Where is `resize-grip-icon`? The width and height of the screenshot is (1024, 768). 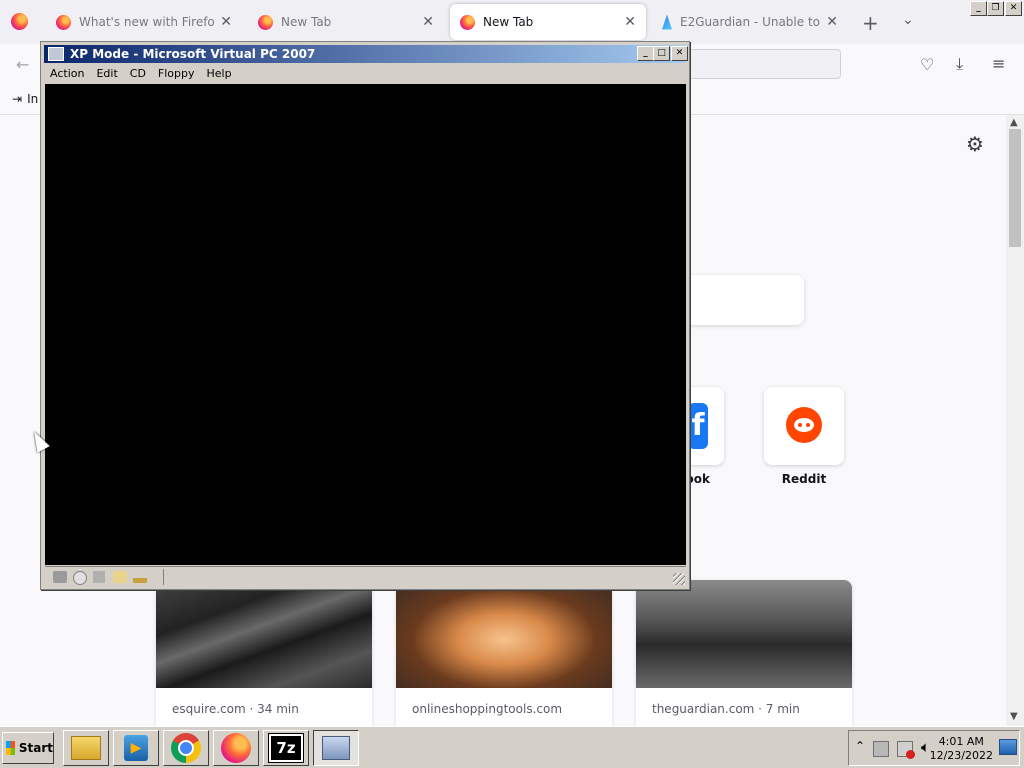
resize-grip-icon is located at coordinates (679, 579).